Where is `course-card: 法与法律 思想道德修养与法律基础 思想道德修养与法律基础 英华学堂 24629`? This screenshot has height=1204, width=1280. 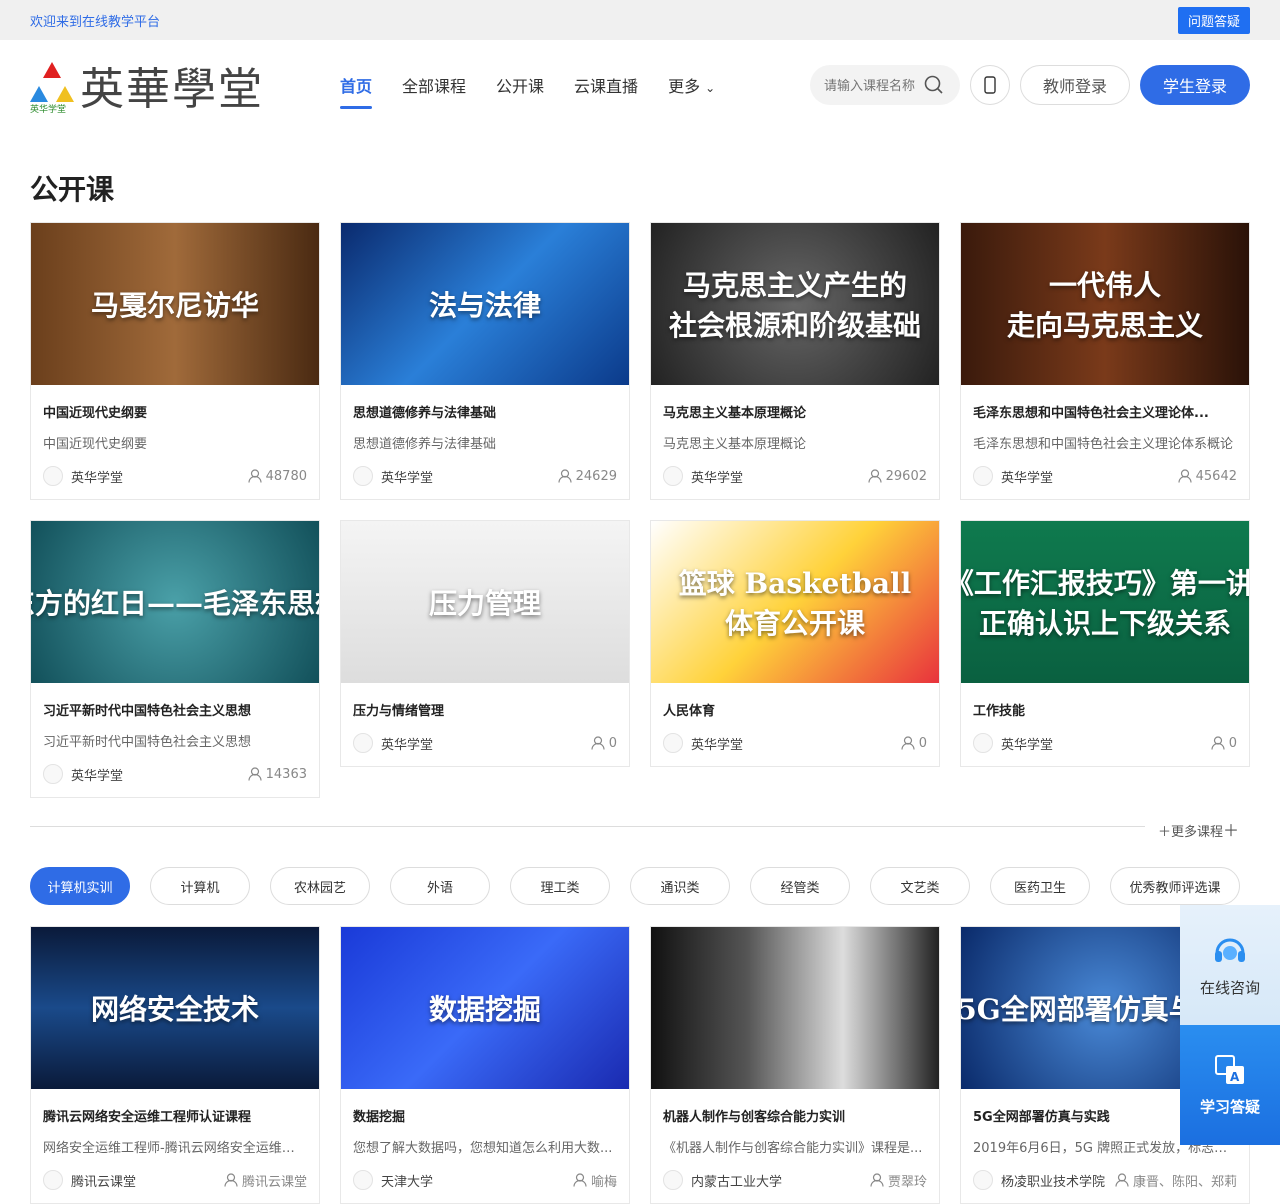 course-card: 法与法律 思想道德修养与法律基础 思想道德修养与法律基础 英华学堂 24629 is located at coordinates (485, 361).